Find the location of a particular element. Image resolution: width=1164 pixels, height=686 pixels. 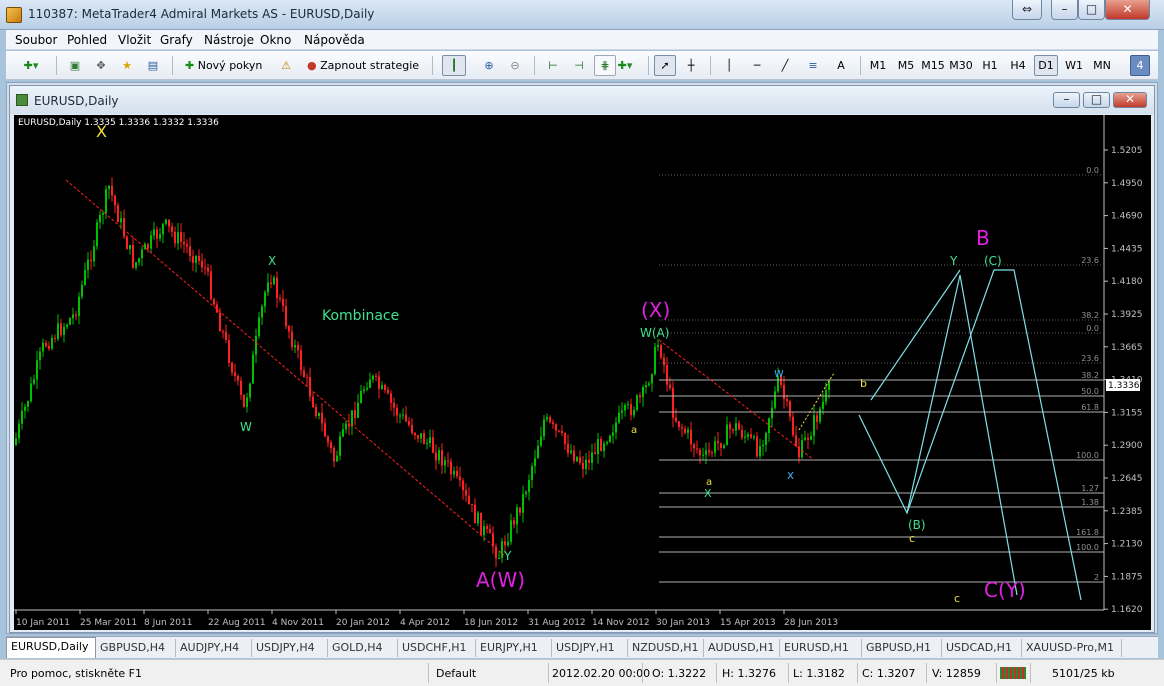

timeframe-m5: M5 is located at coordinates (906, 65).